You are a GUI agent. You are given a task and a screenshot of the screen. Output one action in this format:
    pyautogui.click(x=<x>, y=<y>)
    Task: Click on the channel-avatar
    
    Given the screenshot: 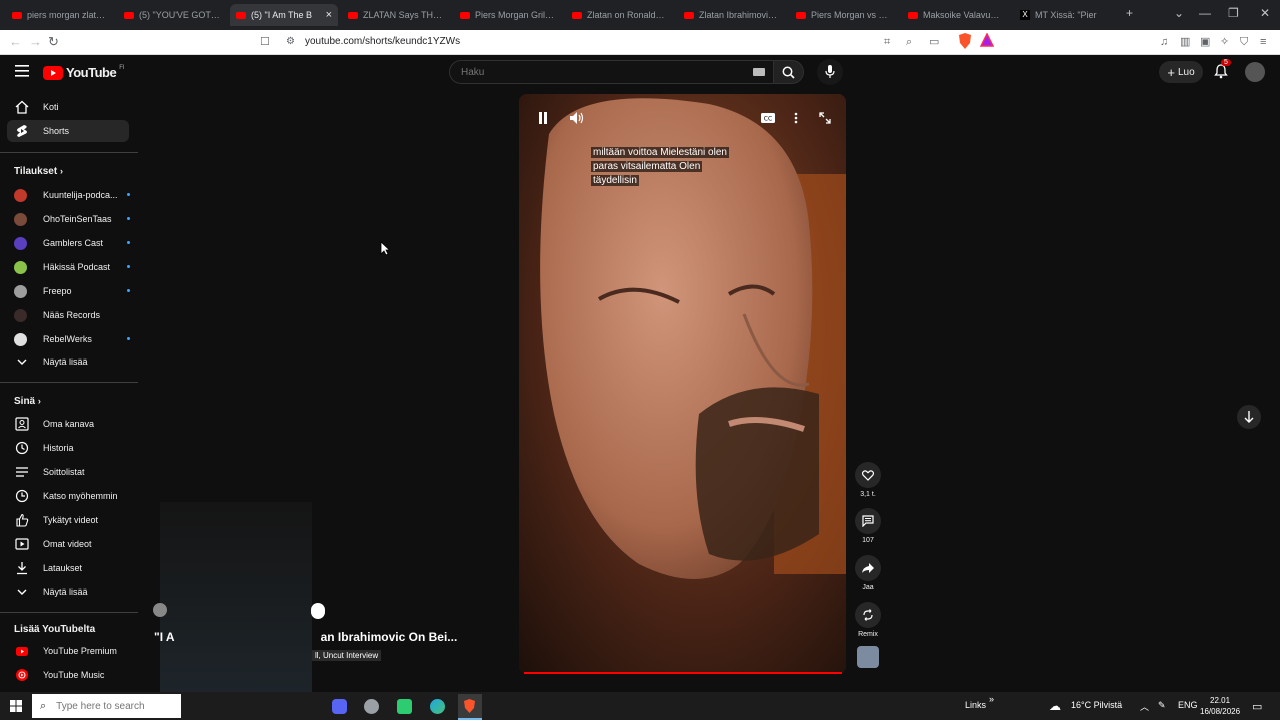 What is the action you would take?
    pyautogui.click(x=160, y=610)
    